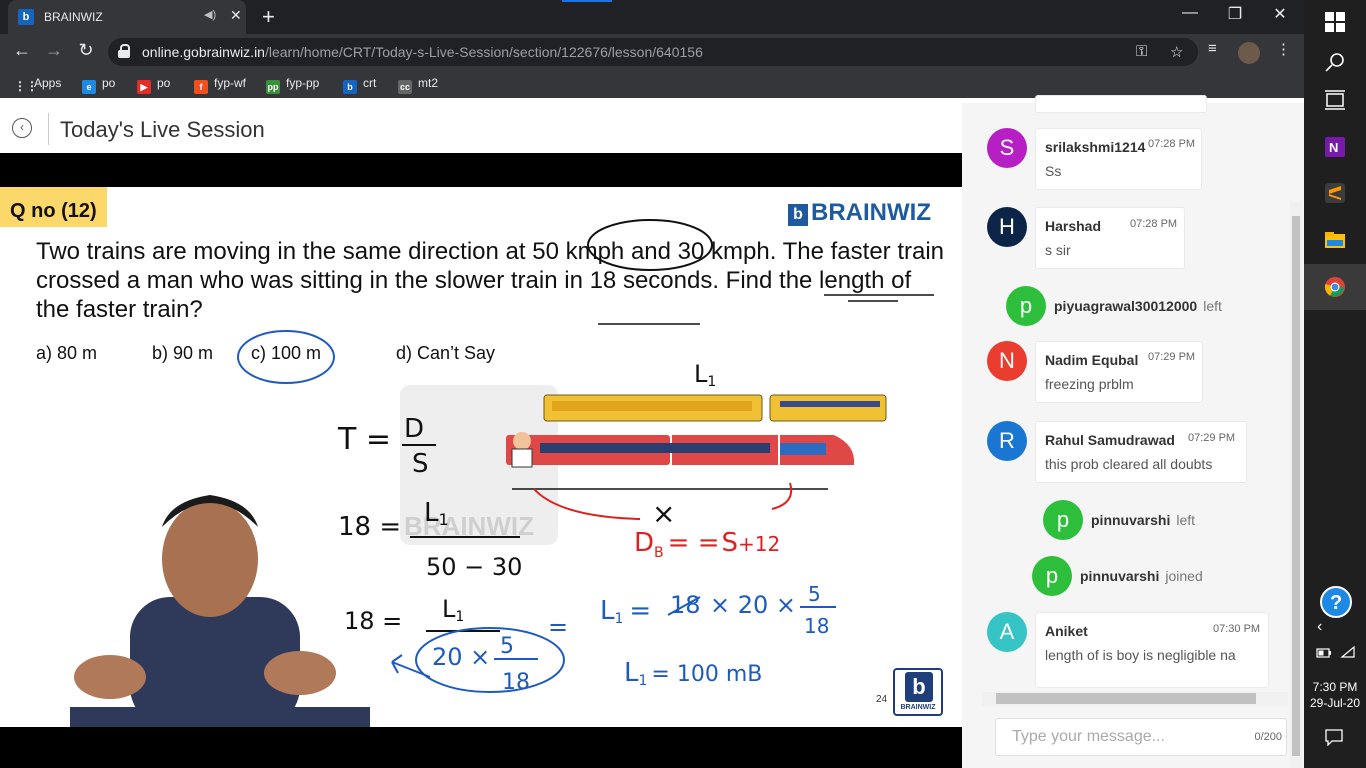  I want to click on chat-text: this prob cleared all doubts, so click(1129, 464).